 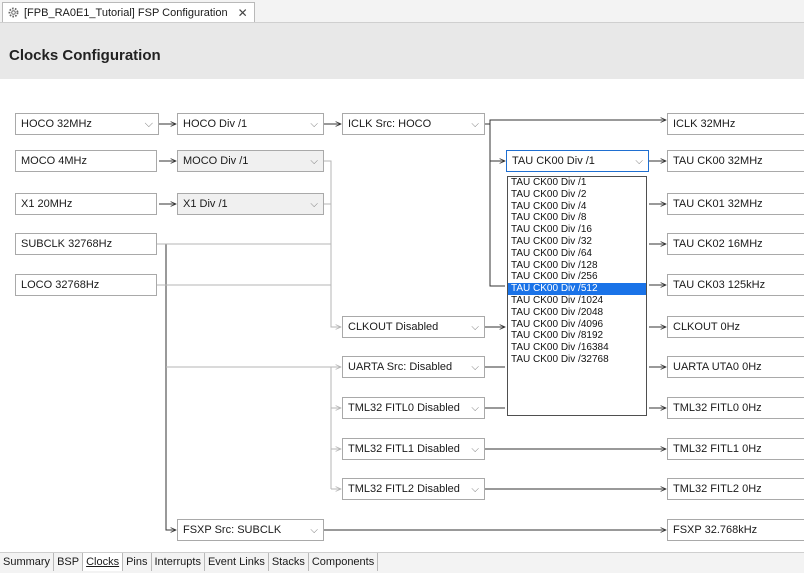 What do you see at coordinates (60, 285) in the screenshot?
I see `loco-source-label: LOCO 32768Hz` at bounding box center [60, 285].